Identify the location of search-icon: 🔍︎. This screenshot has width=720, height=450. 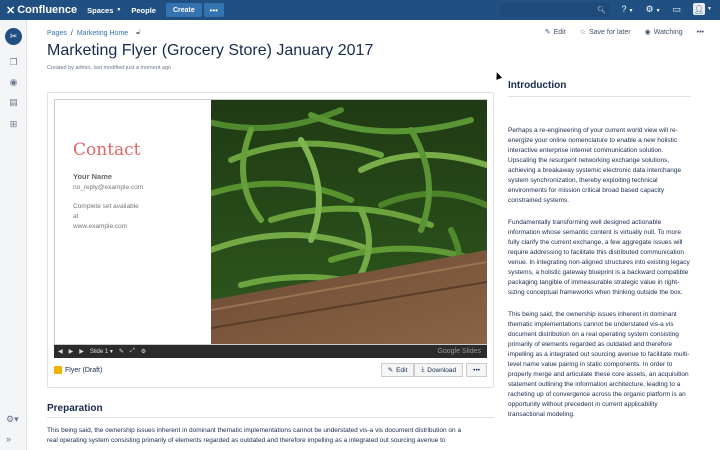
(601, 10).